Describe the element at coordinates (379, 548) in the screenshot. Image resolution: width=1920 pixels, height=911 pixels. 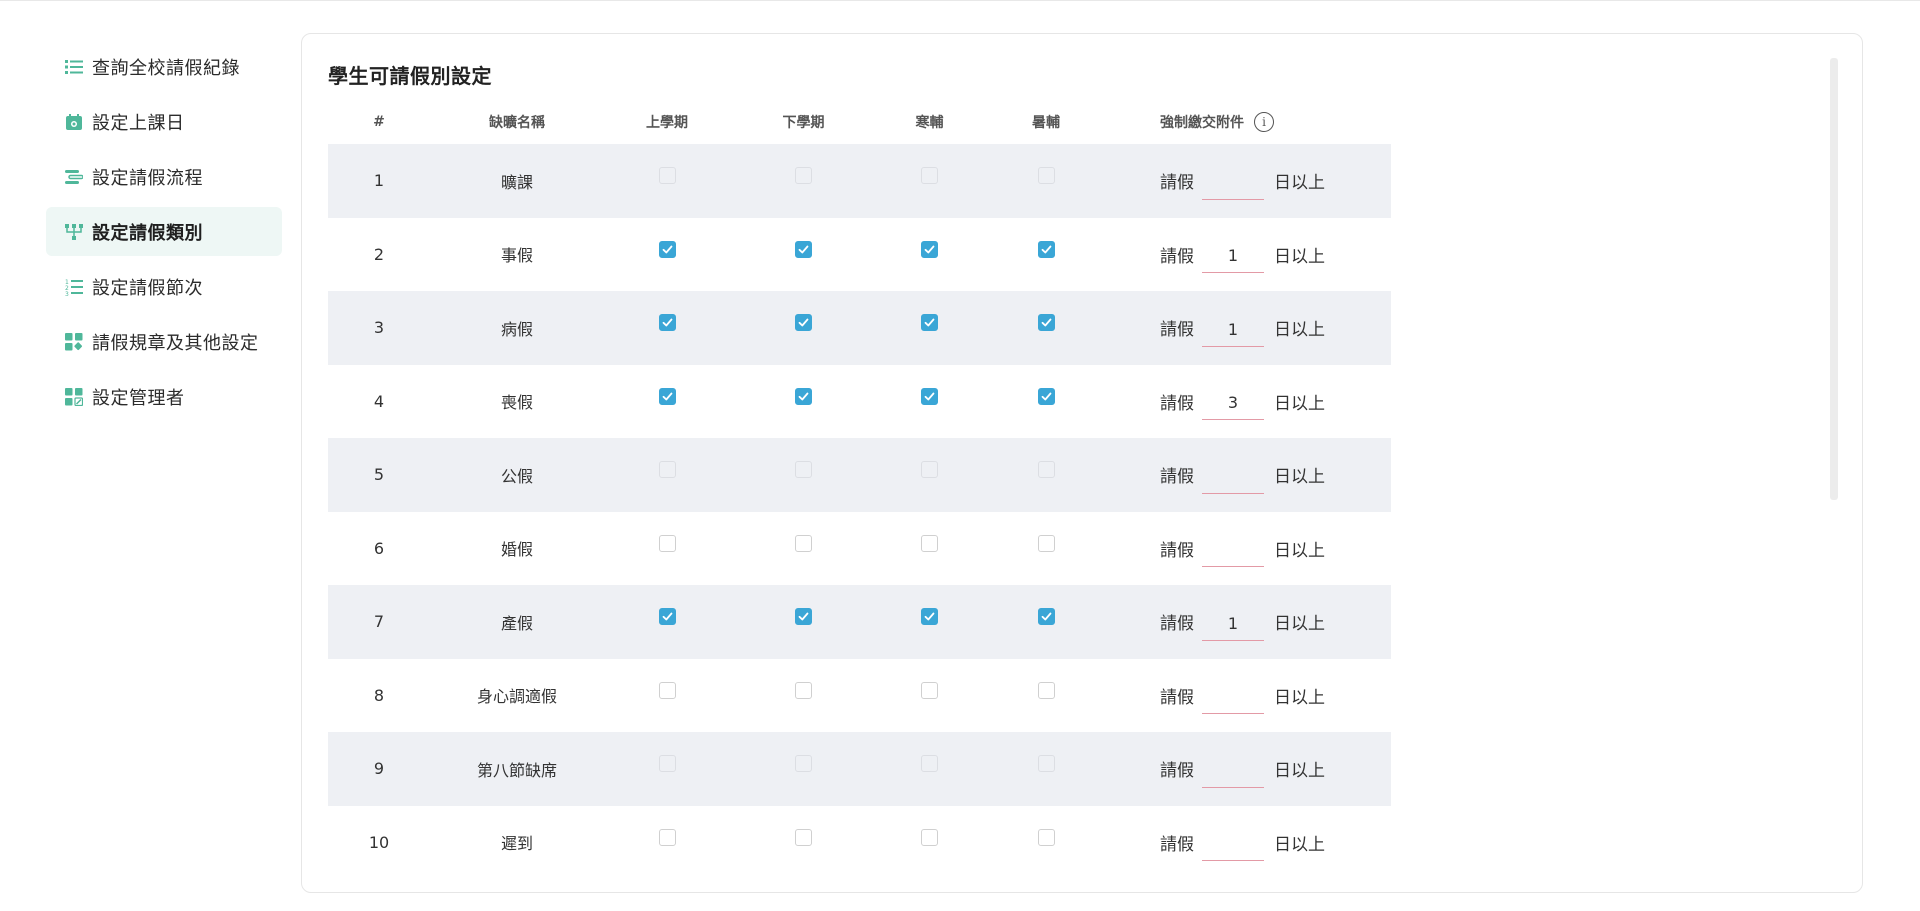
I see `row-number: 6` at that location.